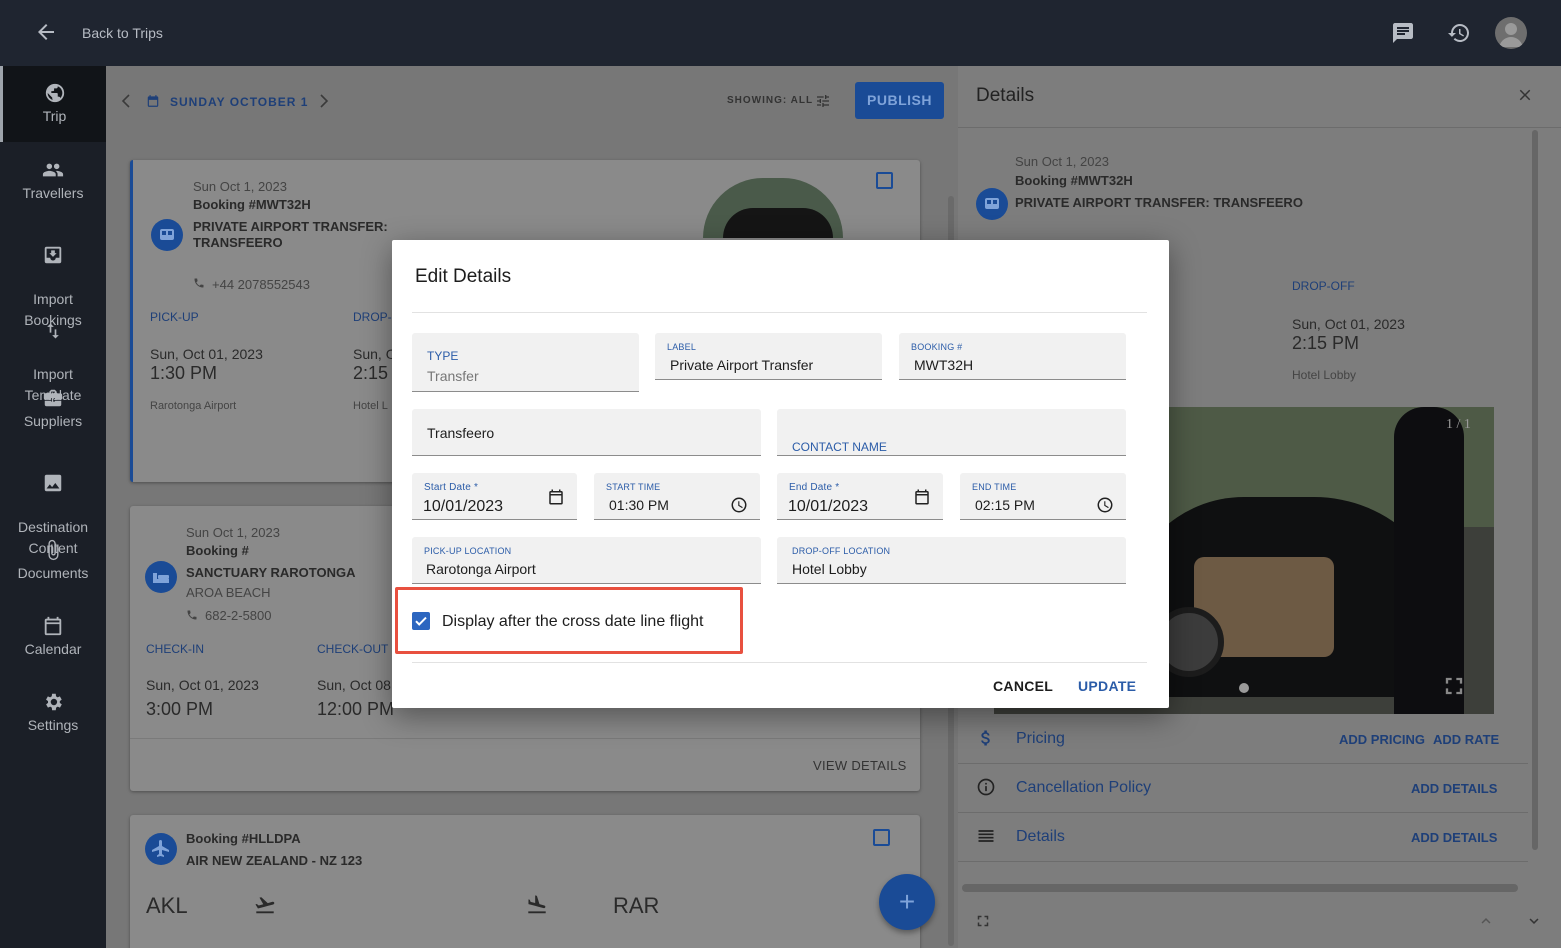 The width and height of the screenshot is (1561, 948). I want to click on chevron-up-icon, so click(1486, 921).